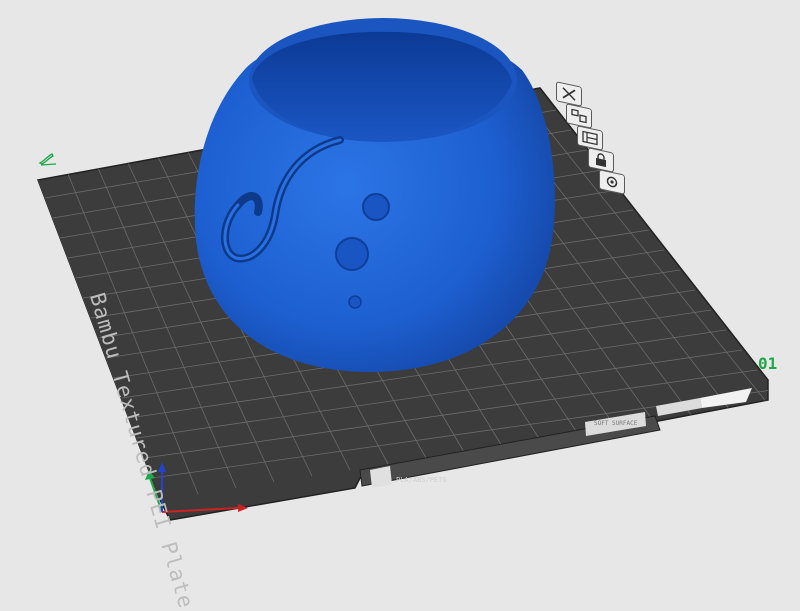 This screenshot has width=800, height=611. What do you see at coordinates (616, 423) in the screenshot?
I see `surface-type-tag: SOFT SURFACE` at bounding box center [616, 423].